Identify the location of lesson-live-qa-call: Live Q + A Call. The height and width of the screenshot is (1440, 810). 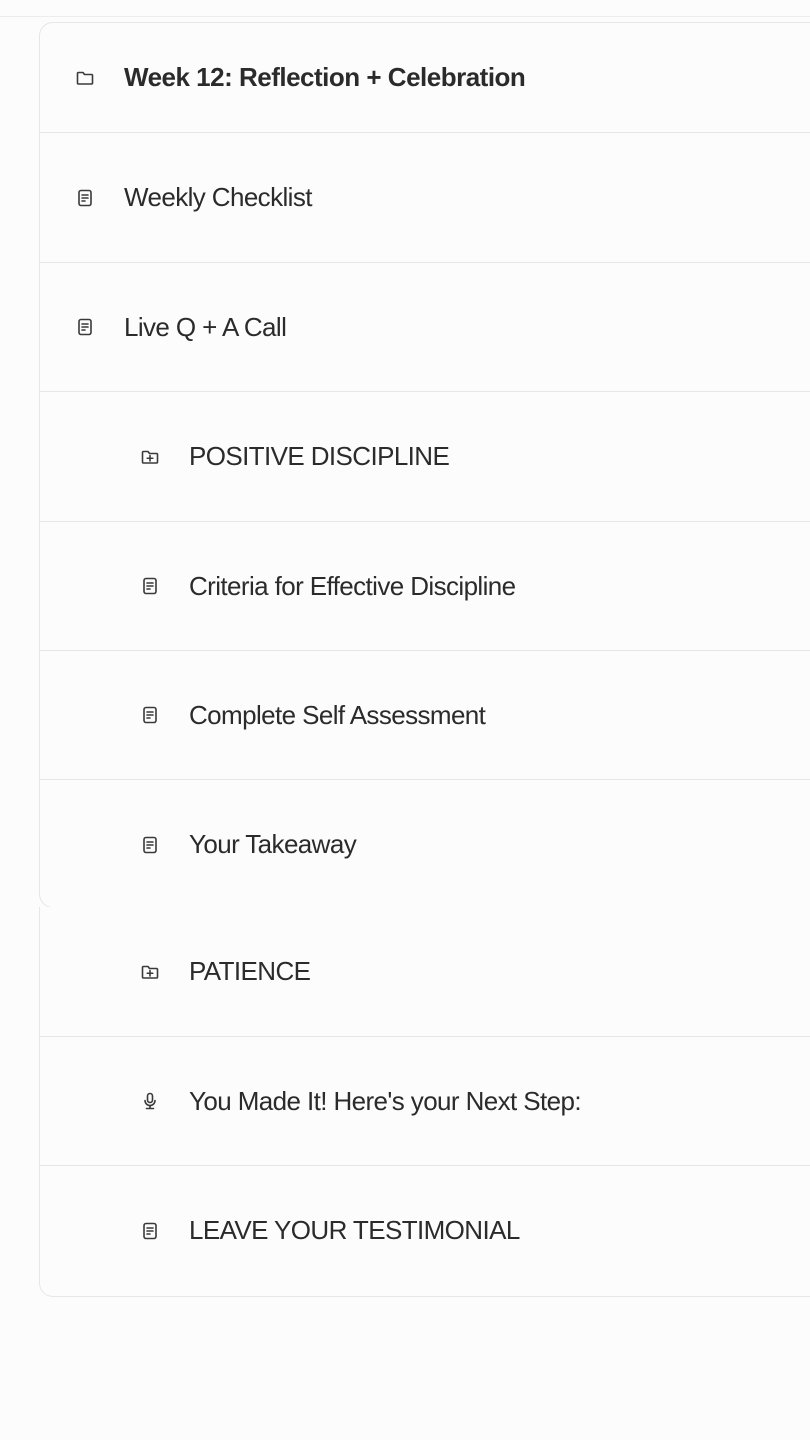
(425, 327).